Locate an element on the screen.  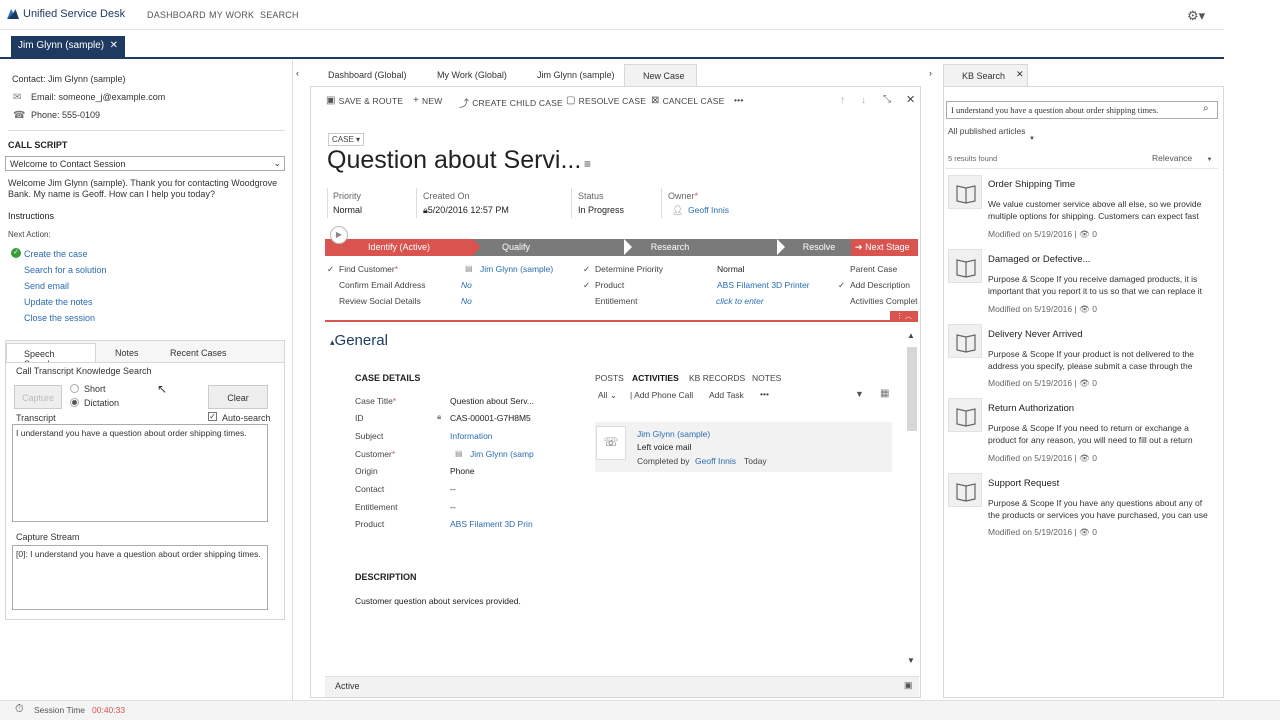
app-logo: Unified Service Desk is located at coordinates (66, 14).